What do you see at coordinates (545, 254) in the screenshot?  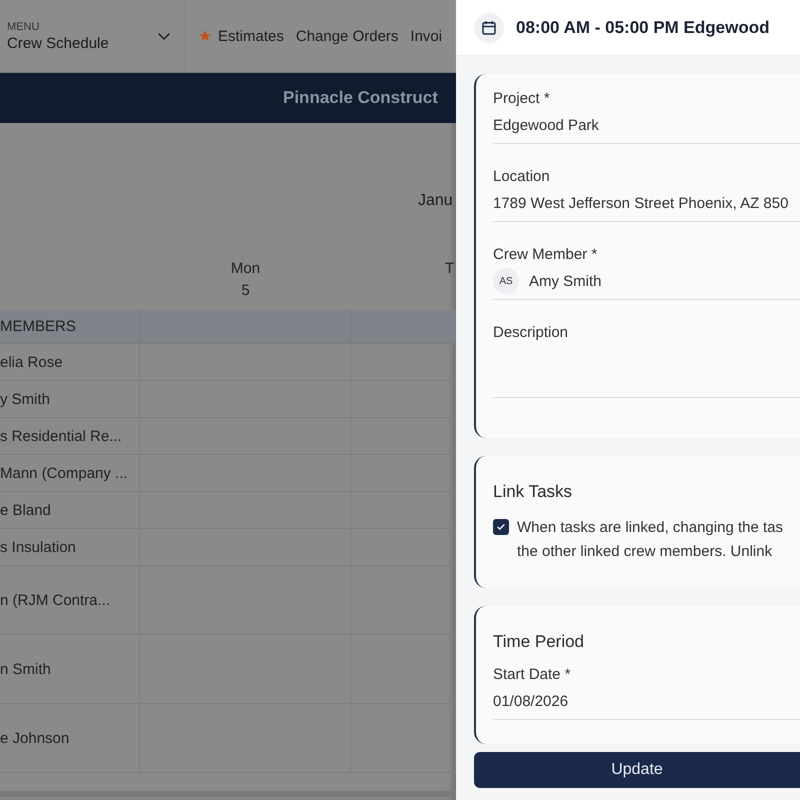 I see `field-label: Crew Member *` at bounding box center [545, 254].